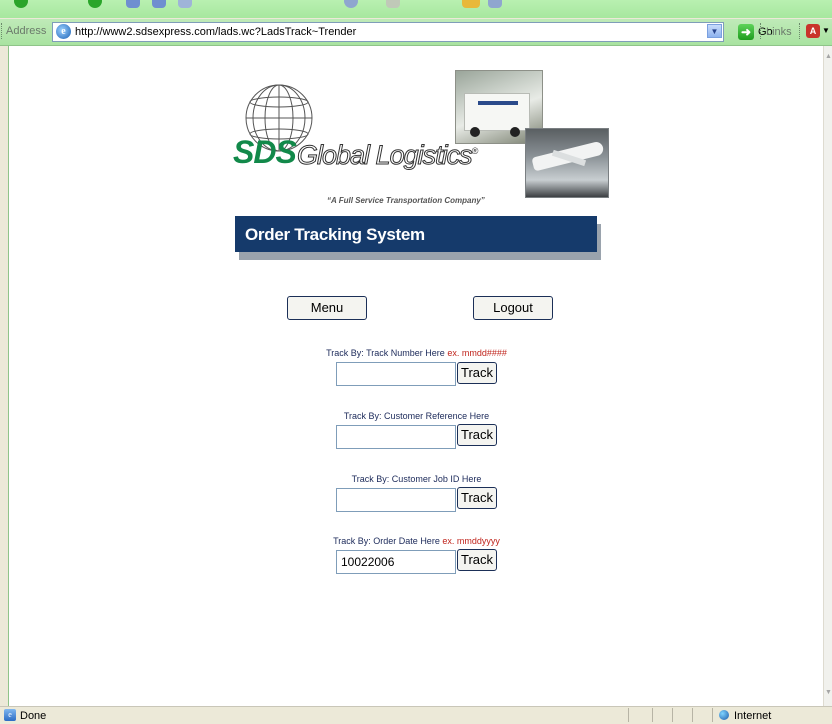 Image resolution: width=832 pixels, height=724 pixels. Describe the element at coordinates (133, 4) in the screenshot. I see `stop-icon` at that location.